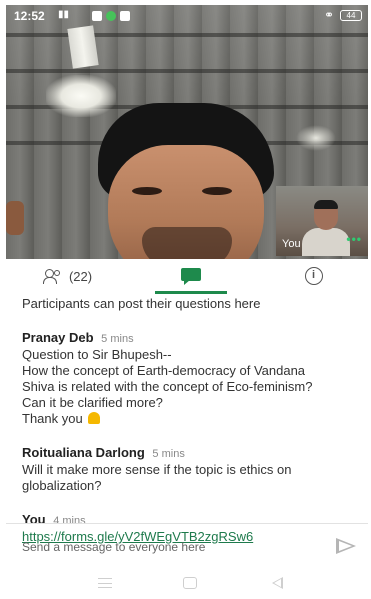 This screenshot has height=599, width=371. I want to click on send-icon, so click(346, 546).